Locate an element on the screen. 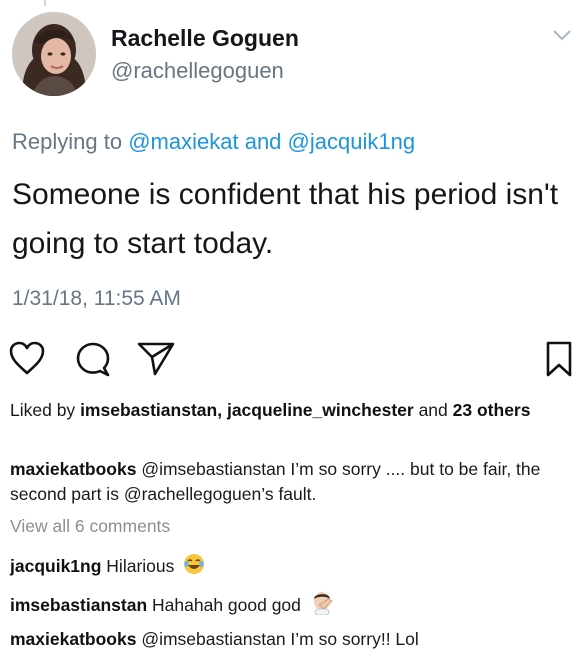 This screenshot has height=653, width=585. facepalm-emoji is located at coordinates (323, 606).